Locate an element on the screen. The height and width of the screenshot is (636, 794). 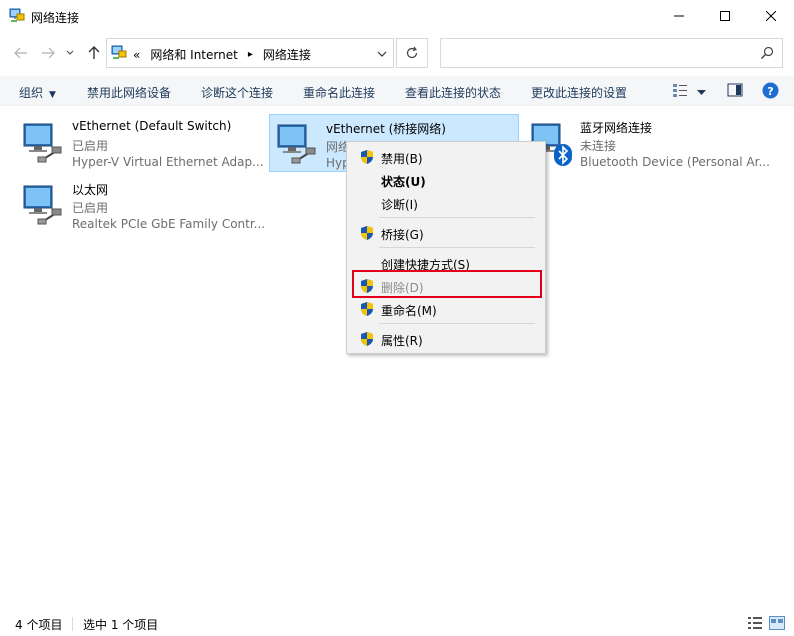
details-view-button is located at coordinates (755, 624).